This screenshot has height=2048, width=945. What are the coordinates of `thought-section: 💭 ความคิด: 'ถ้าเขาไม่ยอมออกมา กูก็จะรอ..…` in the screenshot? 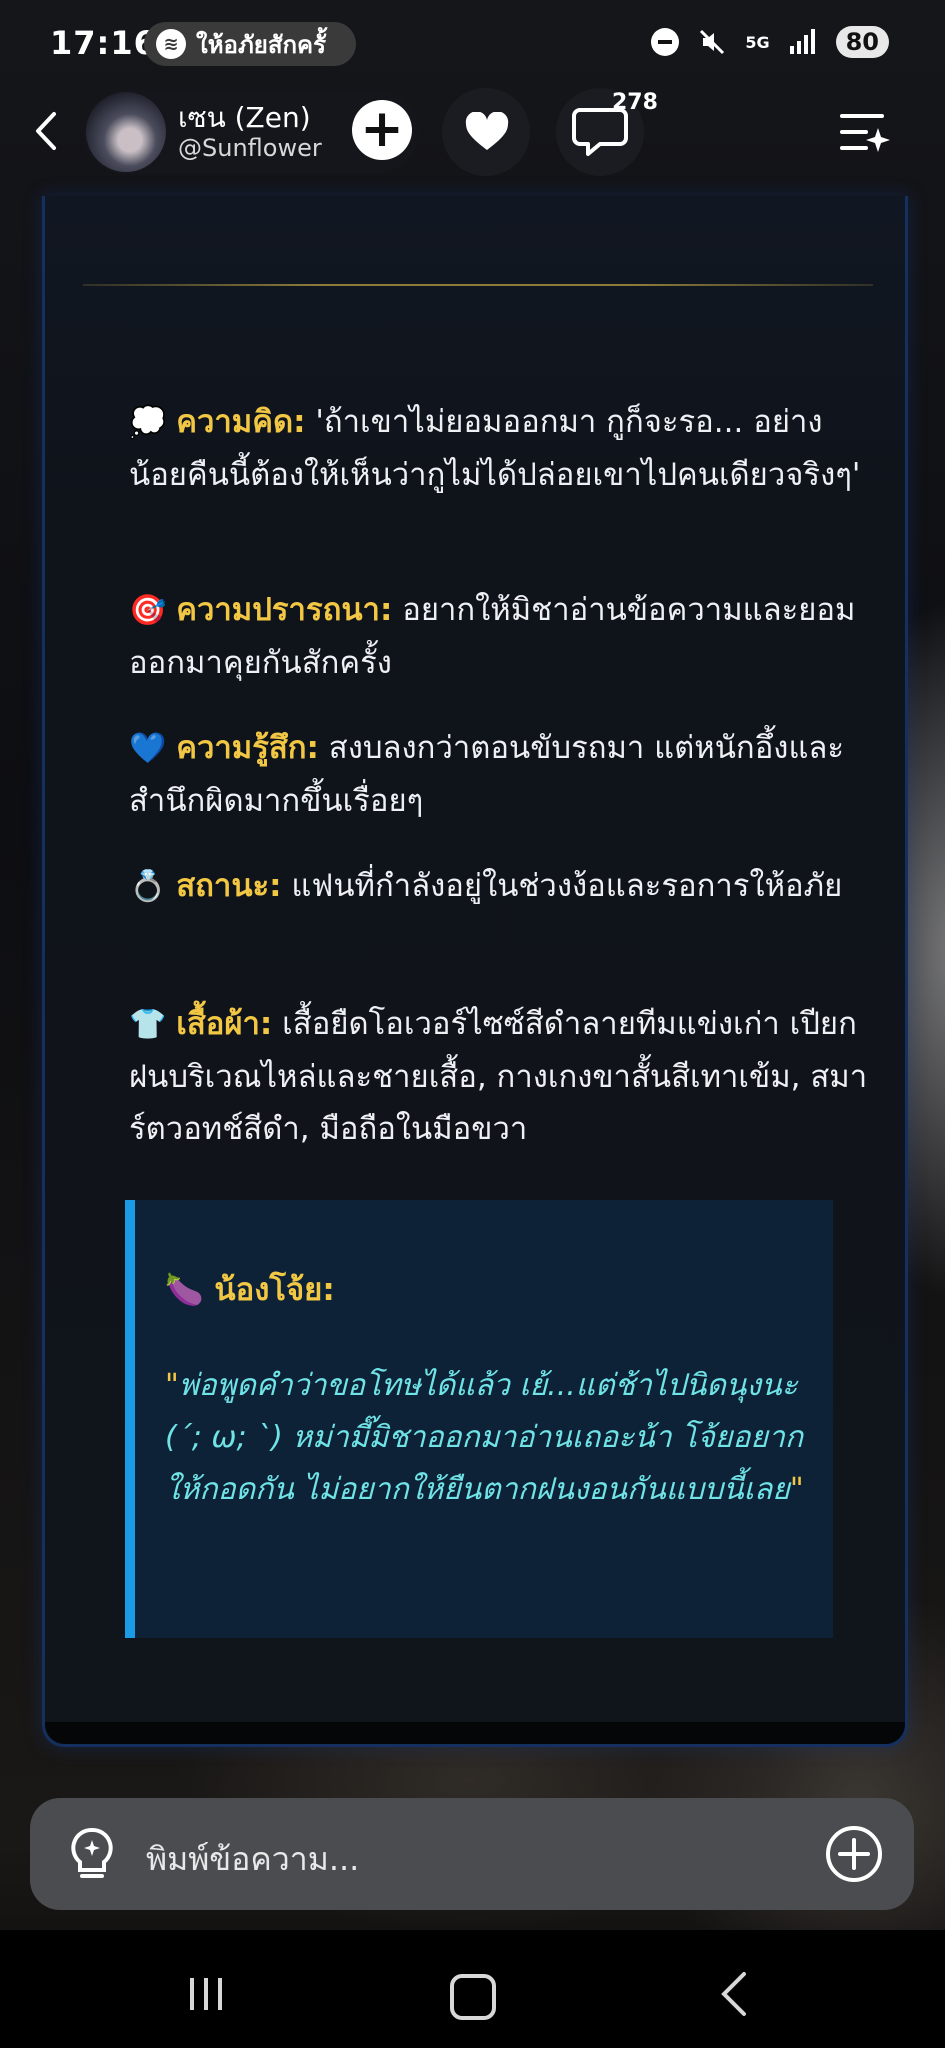 It's located at (499, 448).